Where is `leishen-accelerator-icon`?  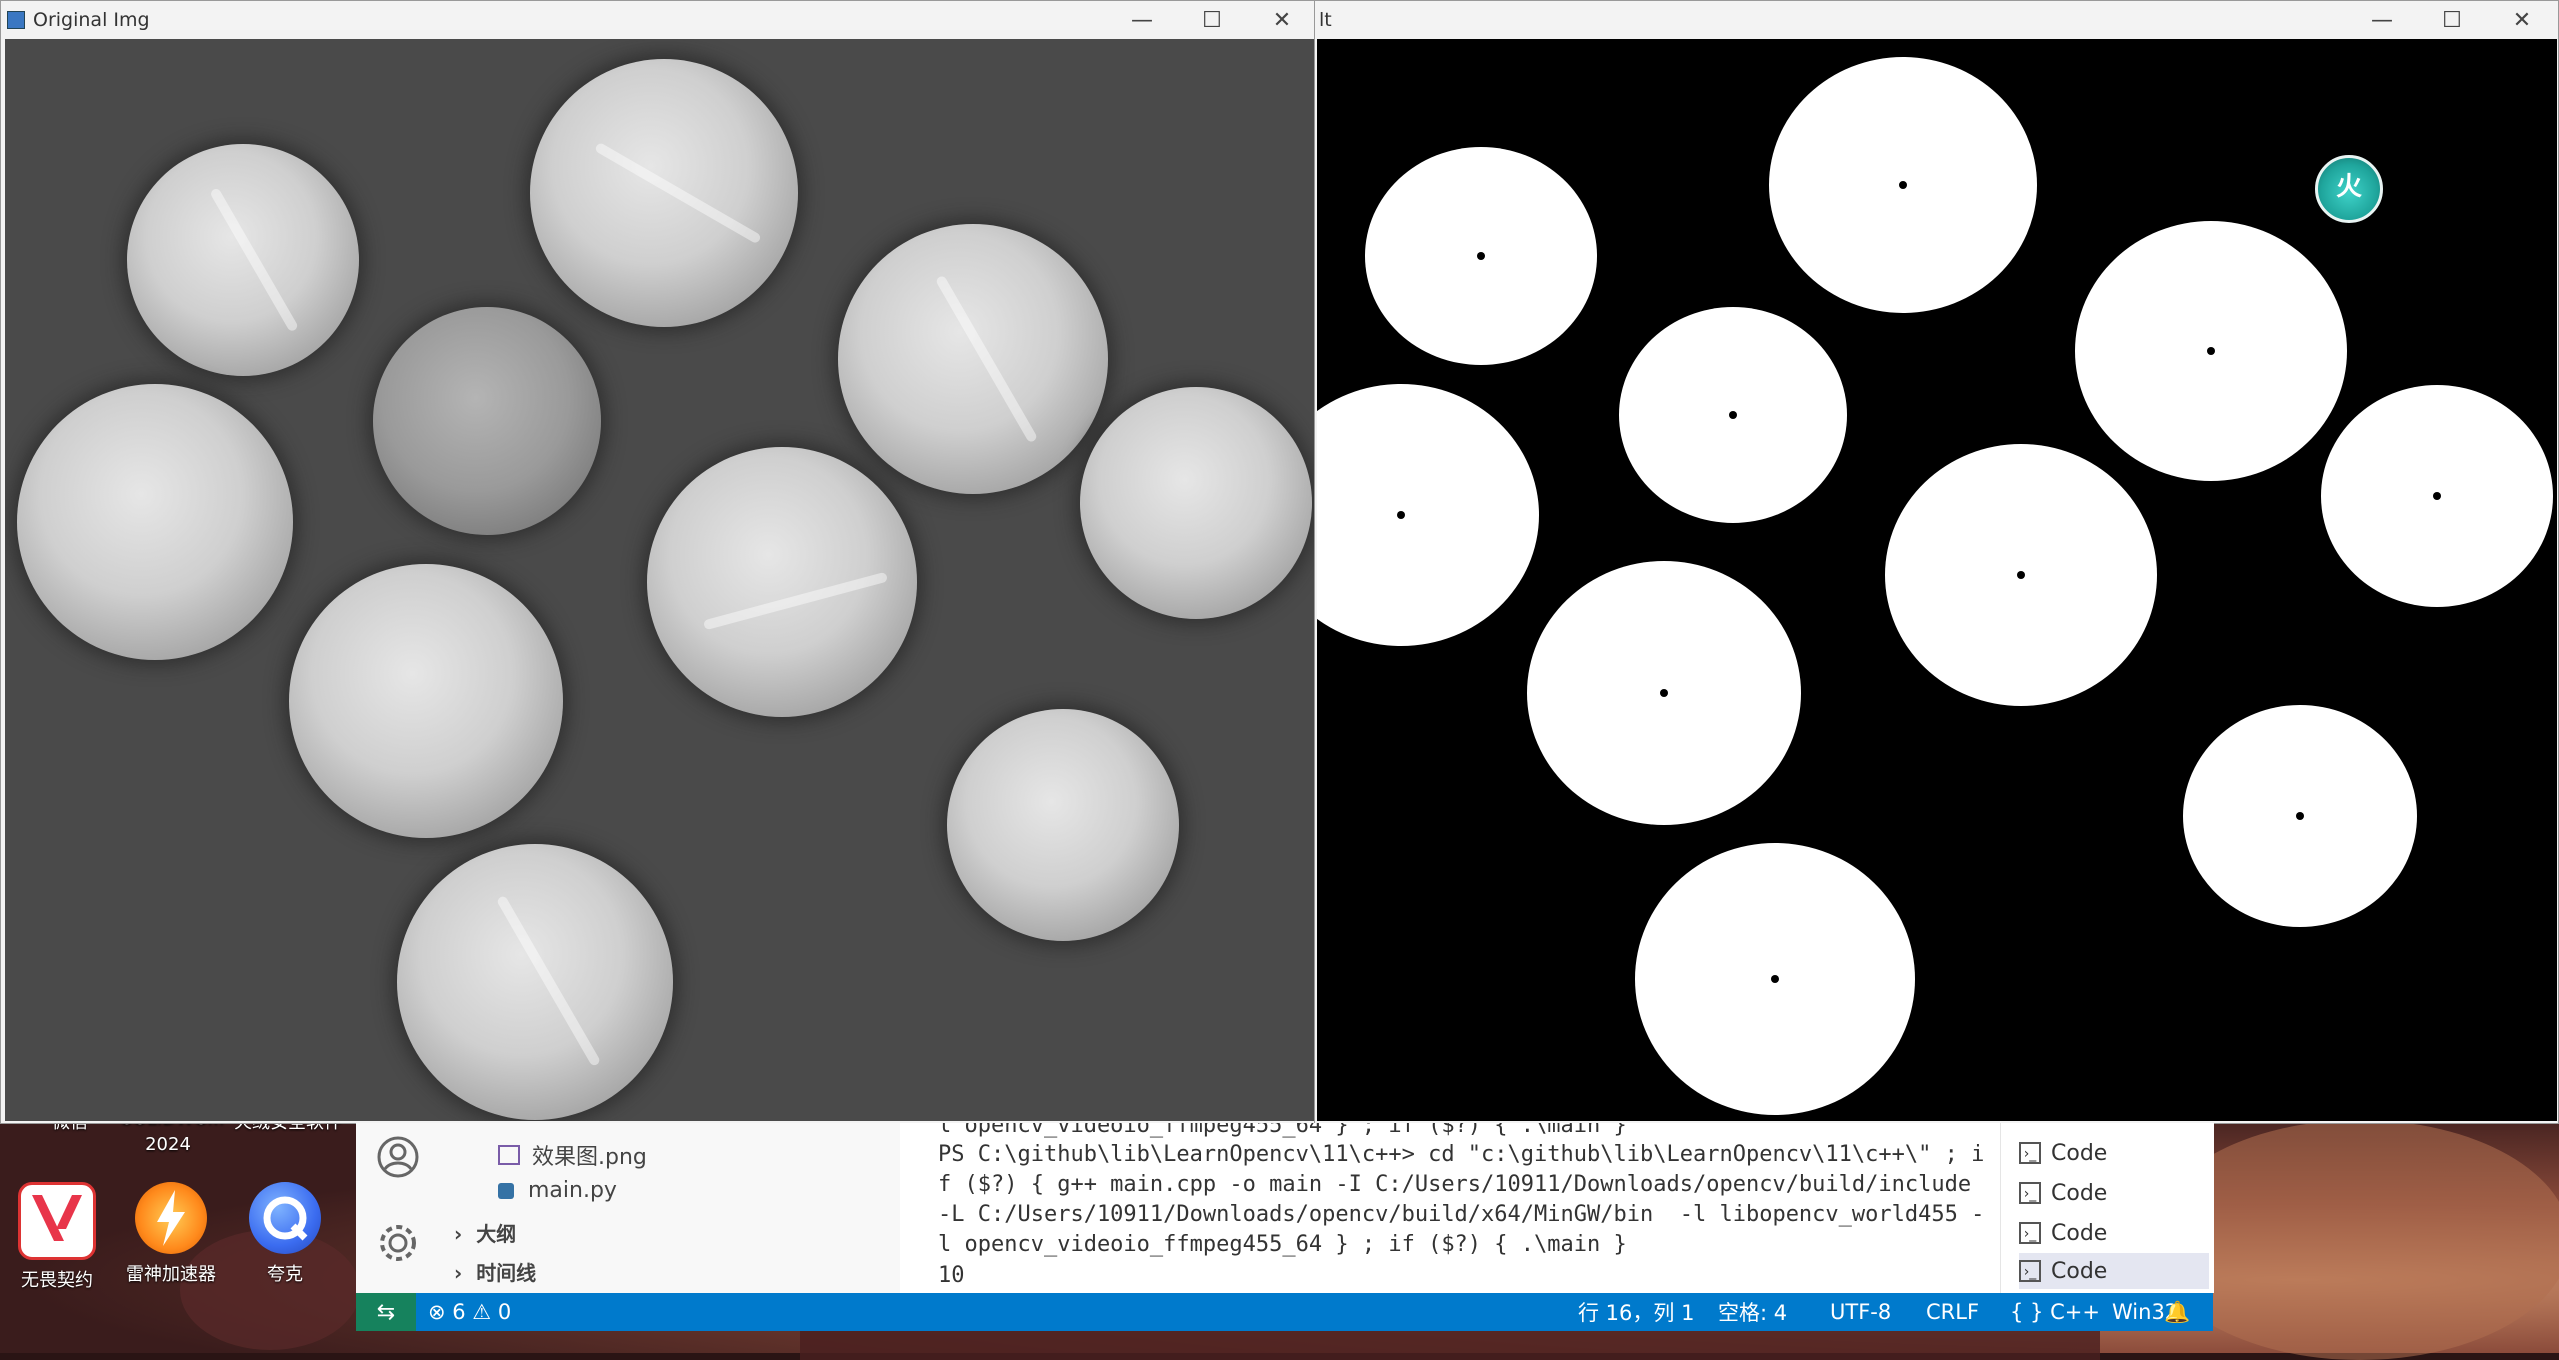 leishen-accelerator-icon is located at coordinates (171, 1218).